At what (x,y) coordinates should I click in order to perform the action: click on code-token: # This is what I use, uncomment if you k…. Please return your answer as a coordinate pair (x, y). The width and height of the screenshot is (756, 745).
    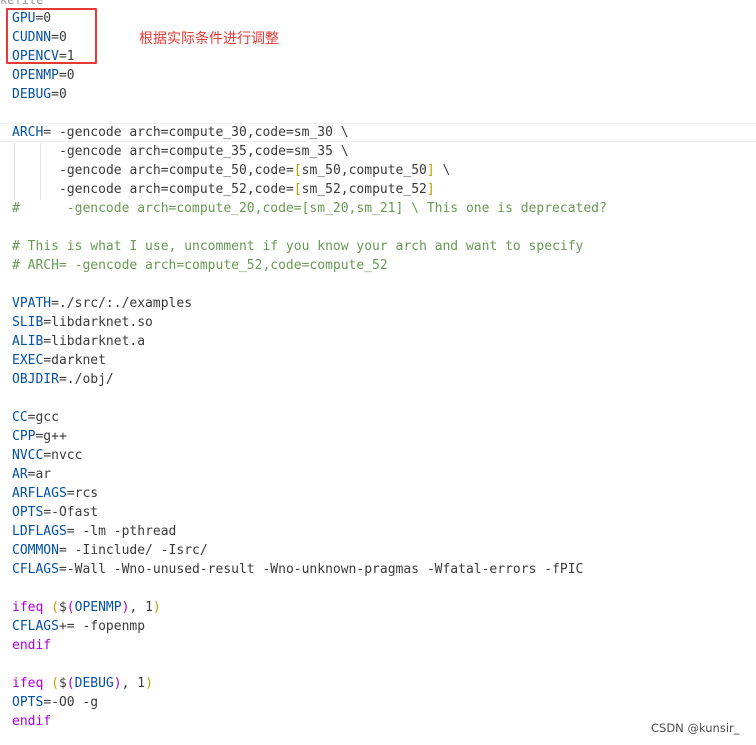
    Looking at the image, I should click on (298, 246).